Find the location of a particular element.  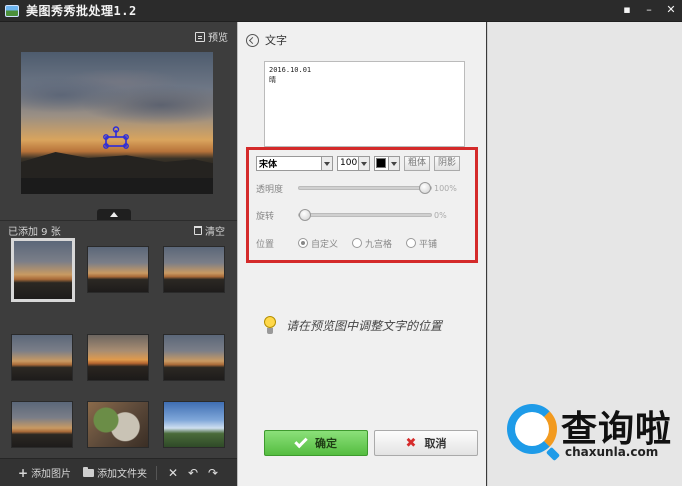

check-icon is located at coordinates (301, 441).